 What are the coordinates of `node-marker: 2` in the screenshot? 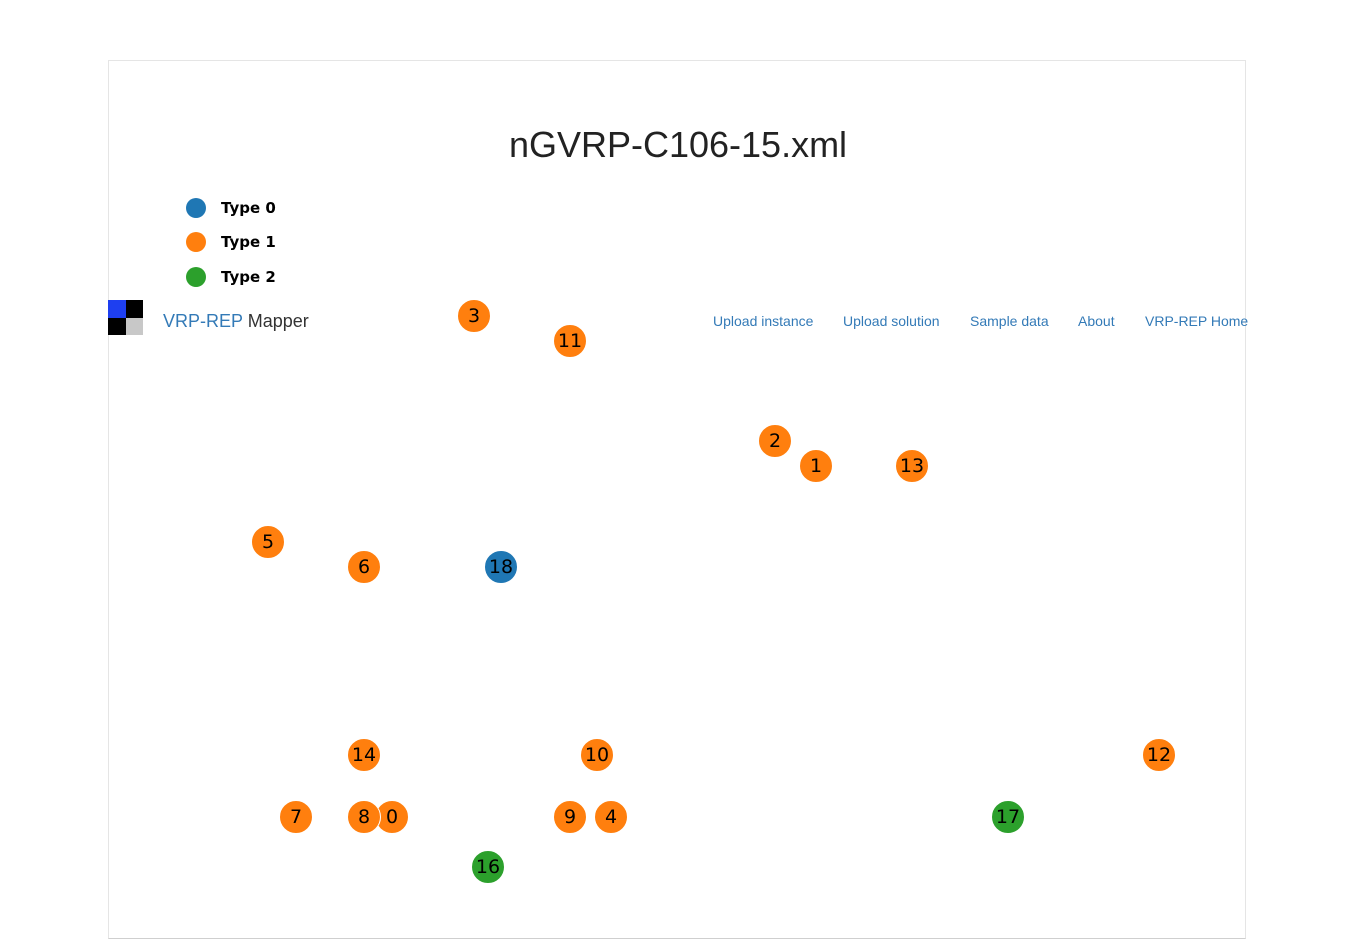 It's located at (775, 441).